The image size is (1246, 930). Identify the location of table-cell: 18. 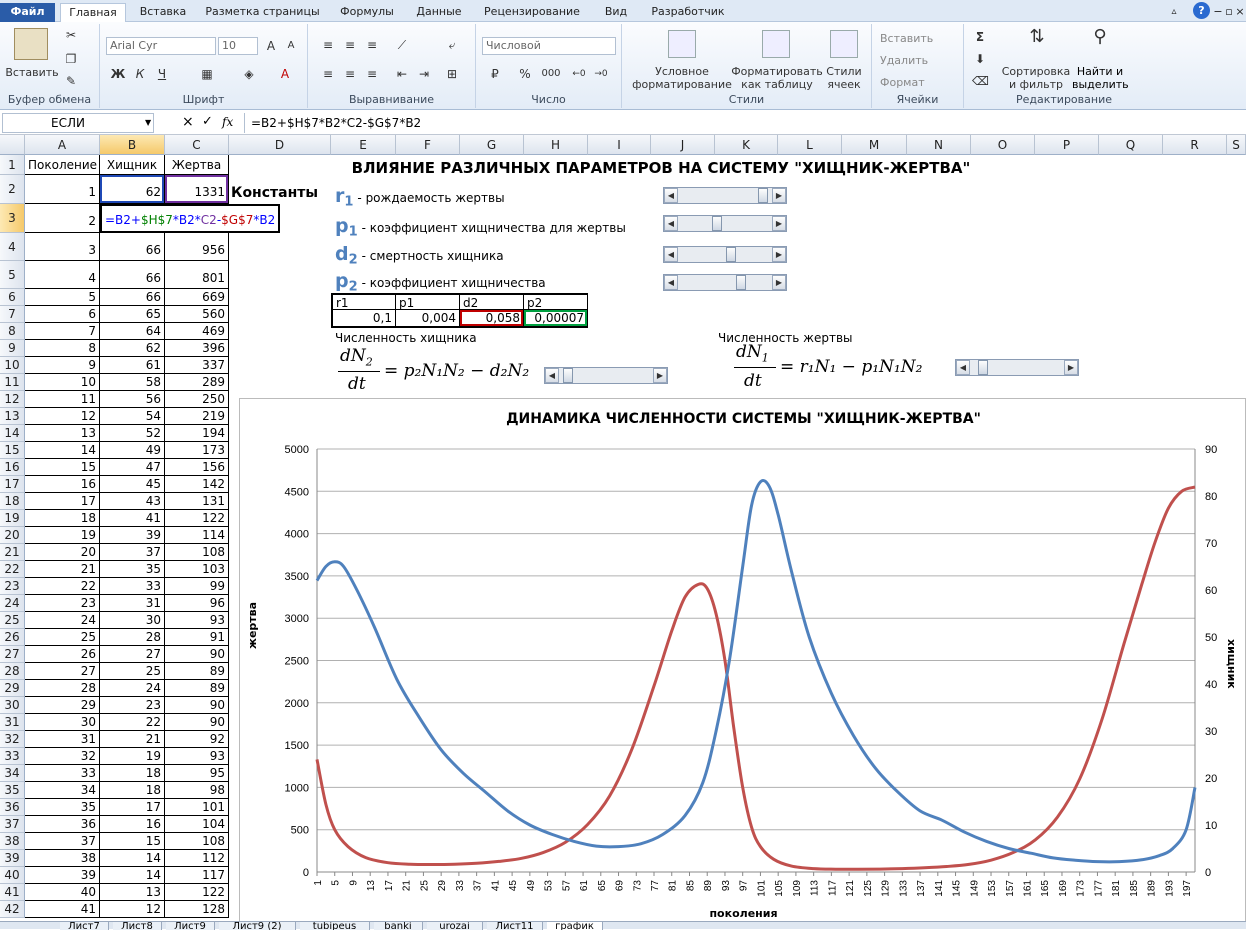
(132, 773).